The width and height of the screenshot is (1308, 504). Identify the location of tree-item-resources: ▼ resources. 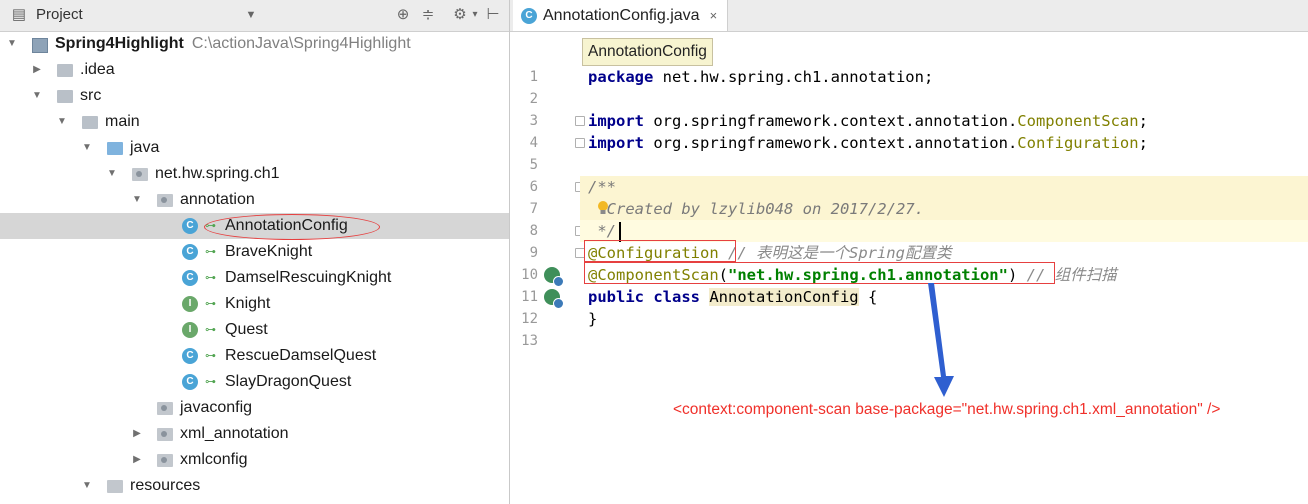
(254, 486).